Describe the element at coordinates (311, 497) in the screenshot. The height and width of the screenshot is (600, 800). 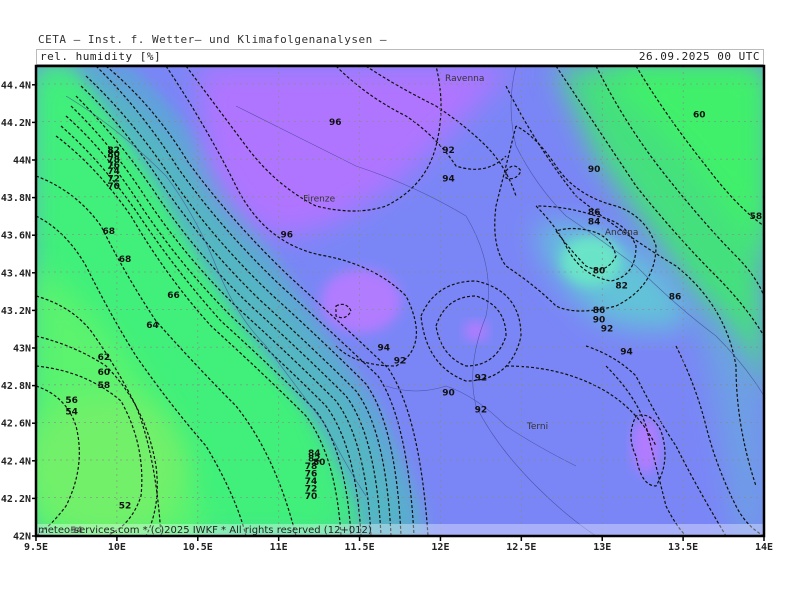
I see `contour-label: 70` at that location.